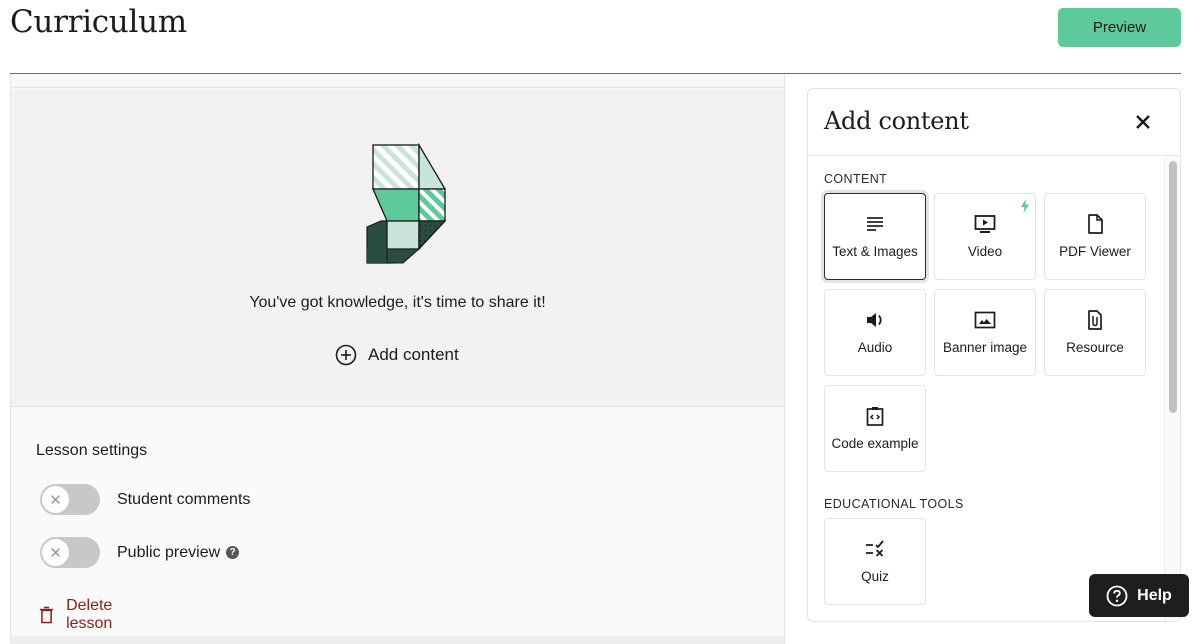  What do you see at coordinates (985, 320) in the screenshot?
I see `image-icon` at bounding box center [985, 320].